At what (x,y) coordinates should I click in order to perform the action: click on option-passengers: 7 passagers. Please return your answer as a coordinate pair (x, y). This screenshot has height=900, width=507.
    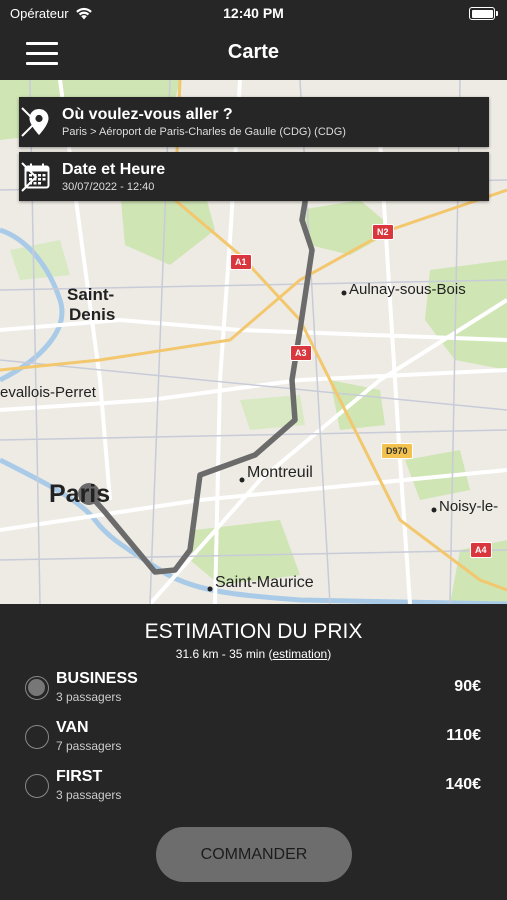
    Looking at the image, I should click on (89, 746).